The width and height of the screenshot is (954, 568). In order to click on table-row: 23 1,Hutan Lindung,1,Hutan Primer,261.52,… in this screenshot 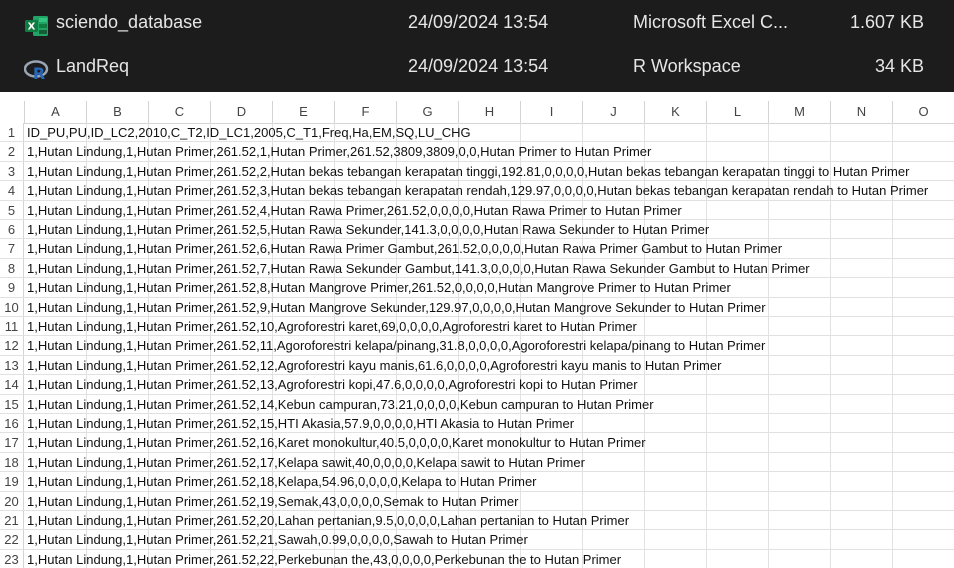, I will do `click(477, 558)`.